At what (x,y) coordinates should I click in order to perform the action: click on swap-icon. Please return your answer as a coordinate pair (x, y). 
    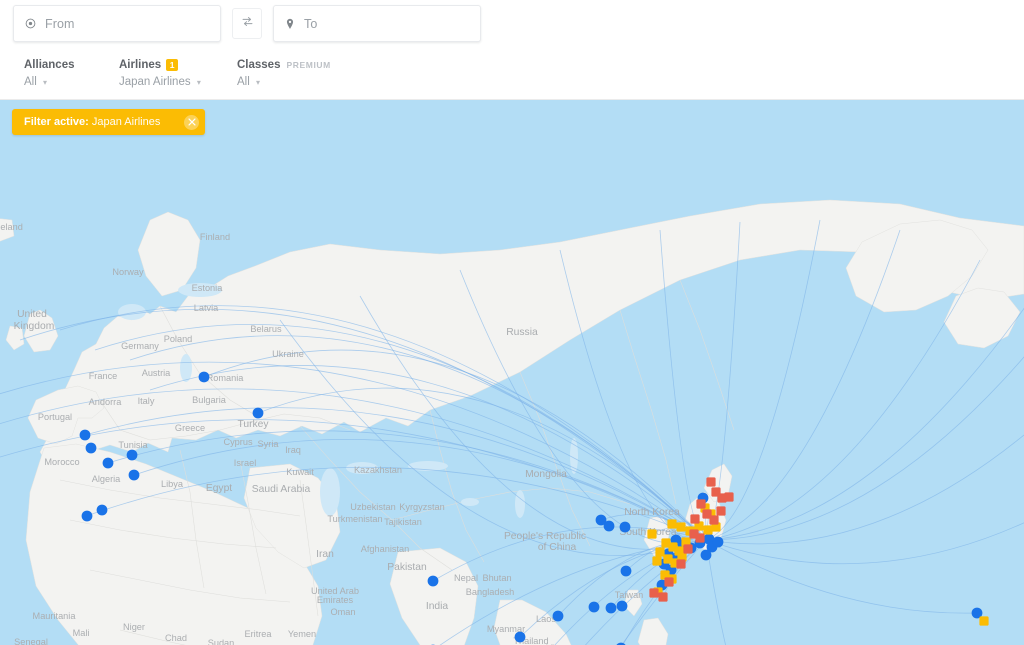
    Looking at the image, I should click on (247, 24).